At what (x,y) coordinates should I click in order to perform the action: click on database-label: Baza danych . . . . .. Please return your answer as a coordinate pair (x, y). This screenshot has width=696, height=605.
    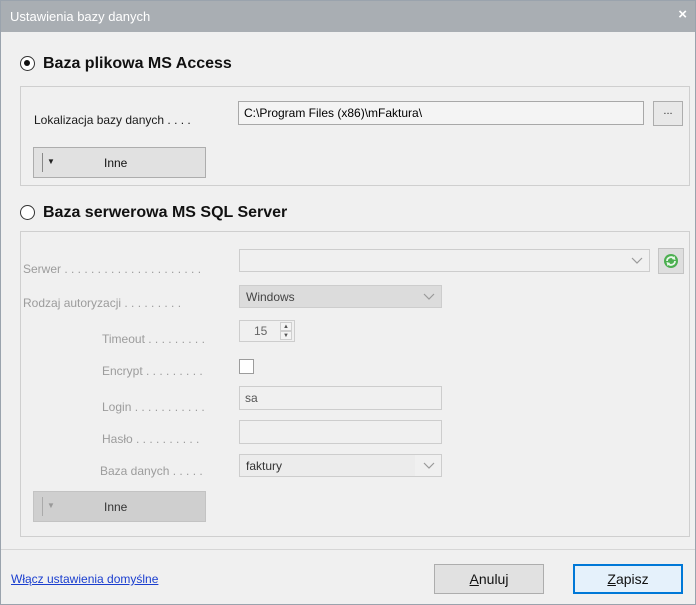
    Looking at the image, I should click on (151, 471).